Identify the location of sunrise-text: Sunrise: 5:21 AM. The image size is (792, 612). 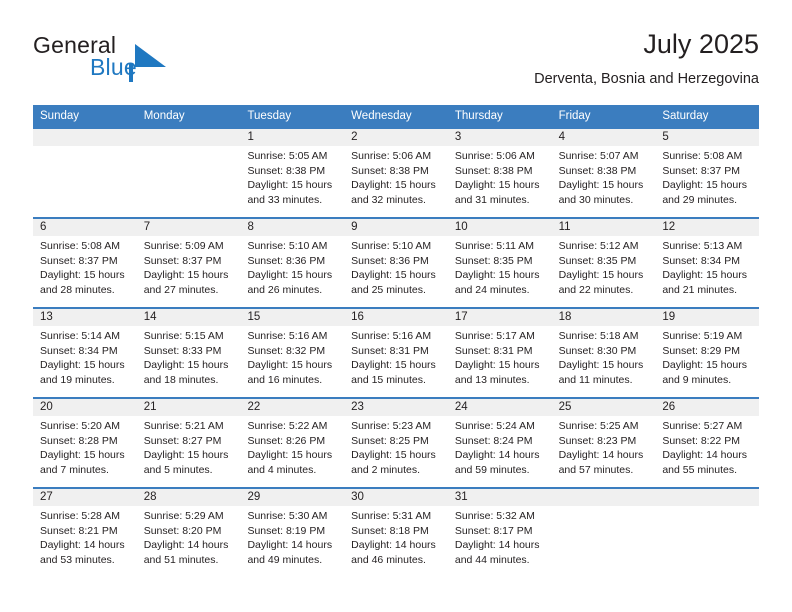
(183, 426).